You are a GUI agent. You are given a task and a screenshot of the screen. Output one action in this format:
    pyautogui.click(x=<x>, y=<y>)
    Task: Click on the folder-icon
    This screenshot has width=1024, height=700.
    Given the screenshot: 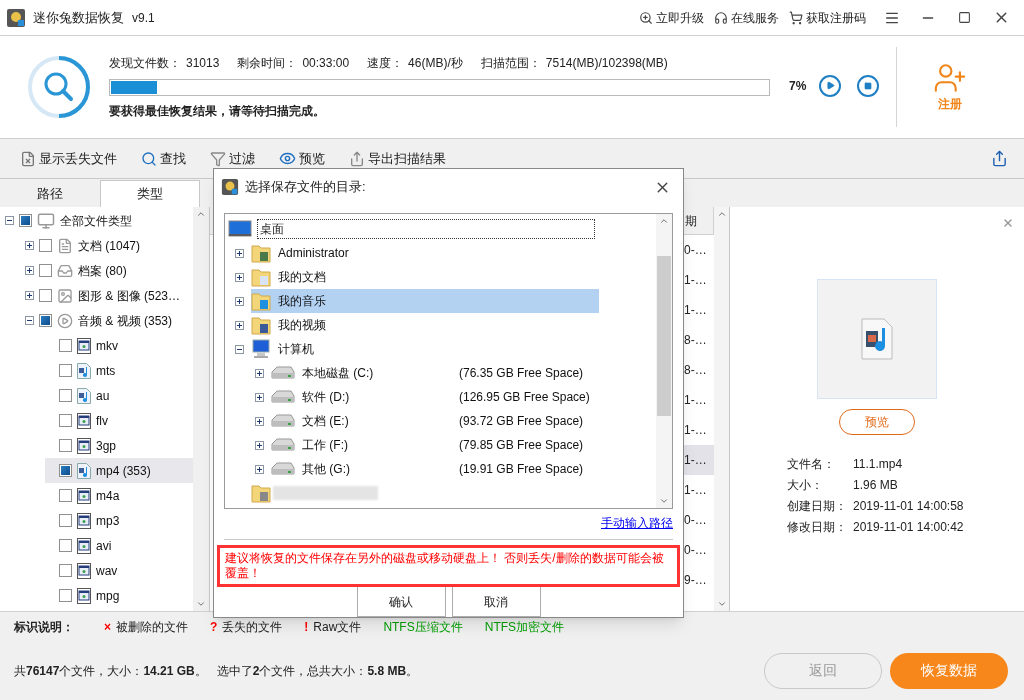 What is the action you would take?
    pyautogui.click(x=261, y=253)
    